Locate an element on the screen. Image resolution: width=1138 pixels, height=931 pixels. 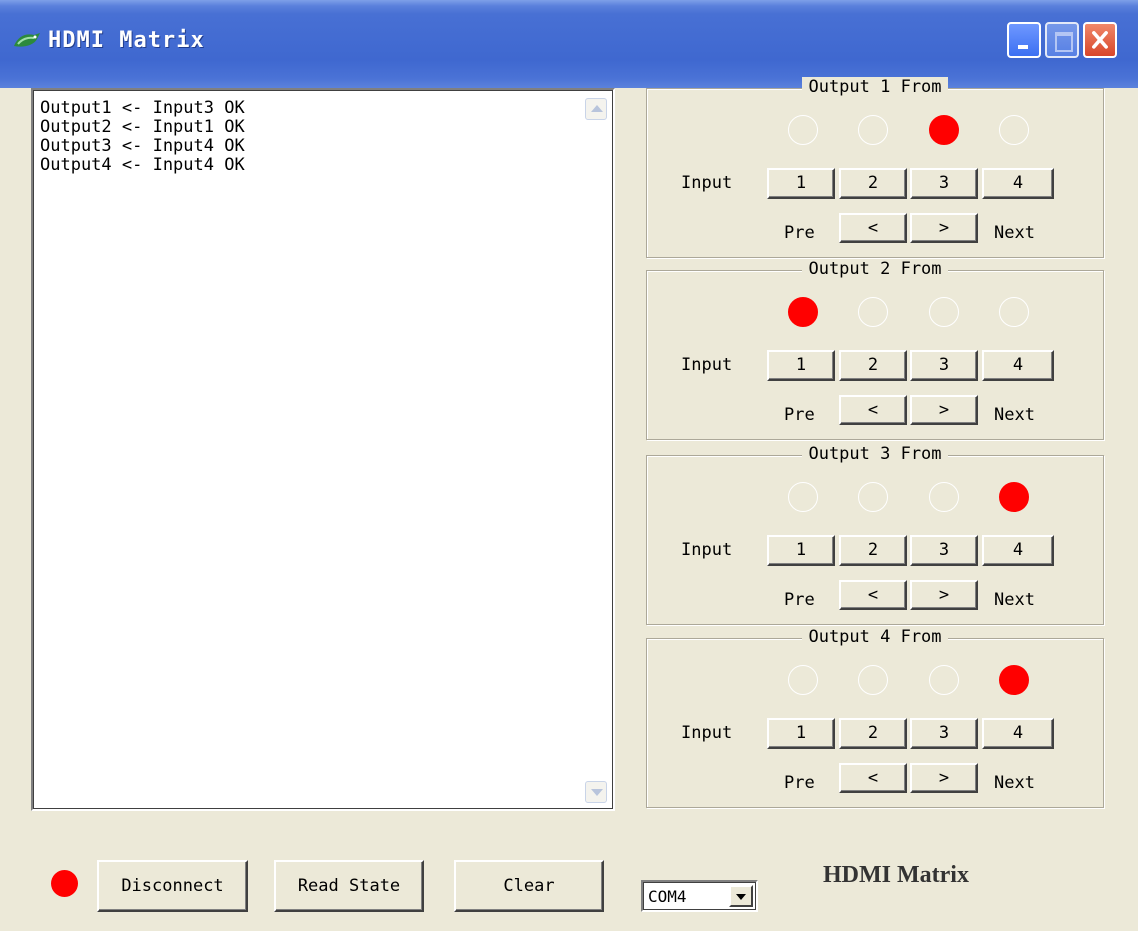
group-title-text: Output 1 From is located at coordinates (875, 87).